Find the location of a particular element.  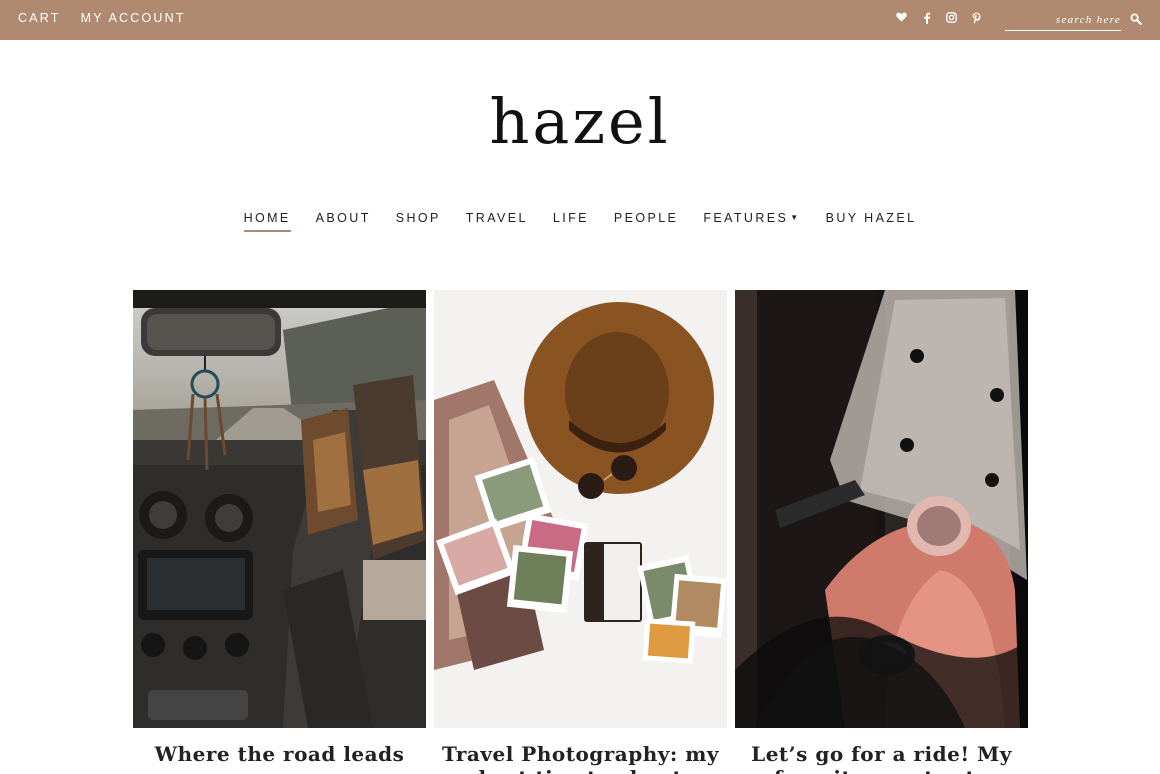

facebook-icon is located at coordinates (926, 19).